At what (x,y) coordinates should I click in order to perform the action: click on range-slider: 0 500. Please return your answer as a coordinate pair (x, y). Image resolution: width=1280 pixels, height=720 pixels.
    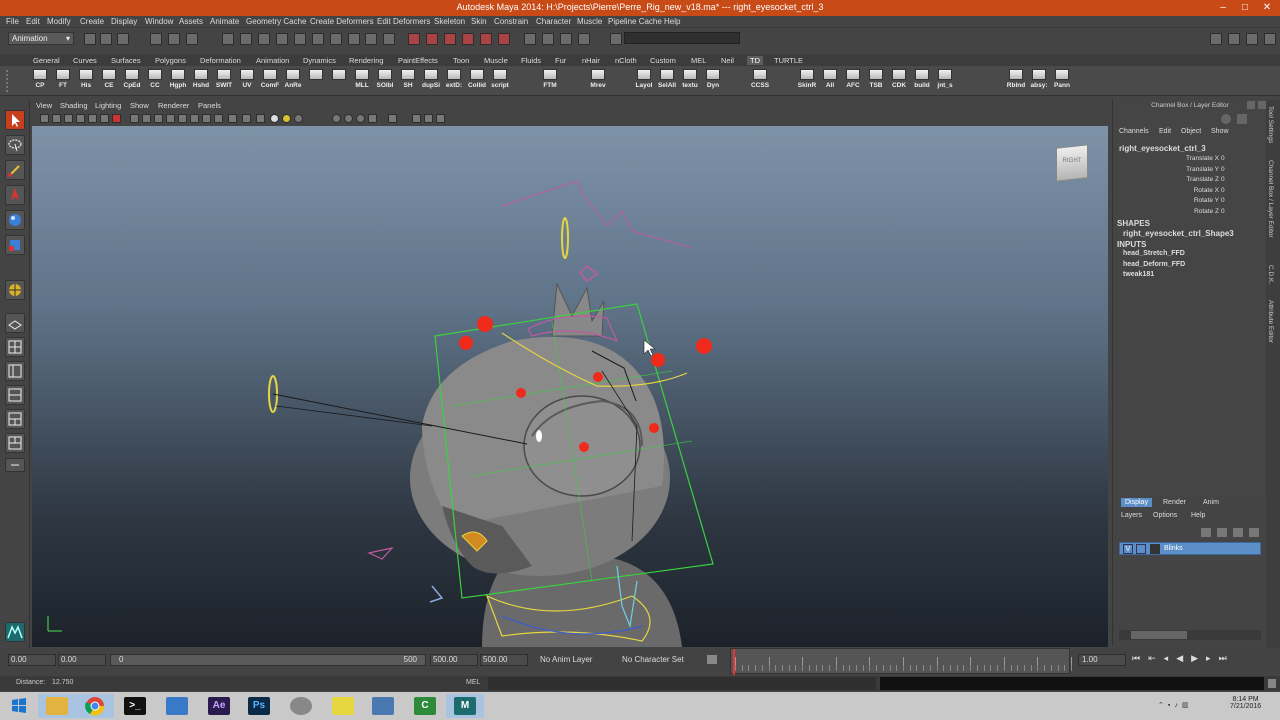
    Looking at the image, I should click on (268, 660).